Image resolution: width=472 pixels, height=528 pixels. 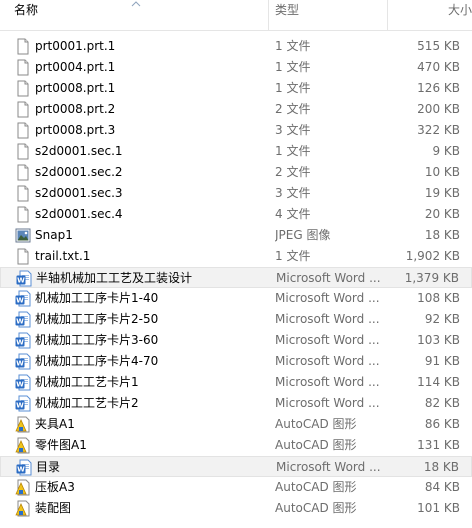 What do you see at coordinates (236, 298) in the screenshot?
I see `file-row: W 机械加工工序卡片1-40 Microsoft Word ... 108 KB` at bounding box center [236, 298].